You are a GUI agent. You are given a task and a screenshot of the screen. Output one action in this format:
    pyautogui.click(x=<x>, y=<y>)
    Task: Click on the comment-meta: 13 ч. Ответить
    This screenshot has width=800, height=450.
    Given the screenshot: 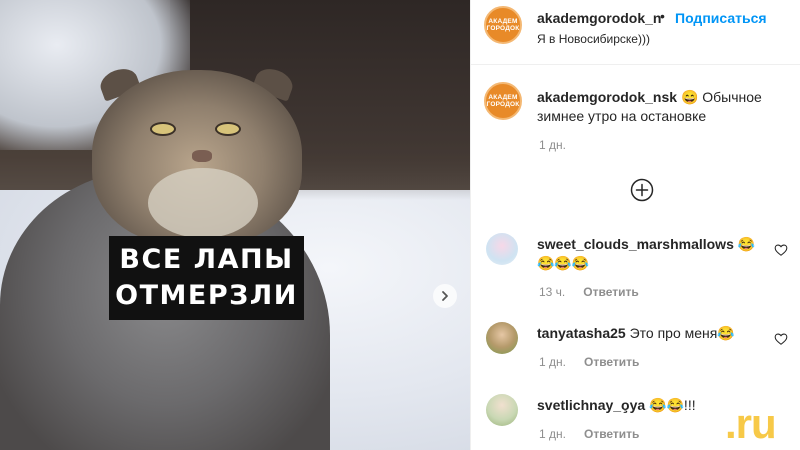 What is the action you would take?
    pyautogui.click(x=589, y=292)
    